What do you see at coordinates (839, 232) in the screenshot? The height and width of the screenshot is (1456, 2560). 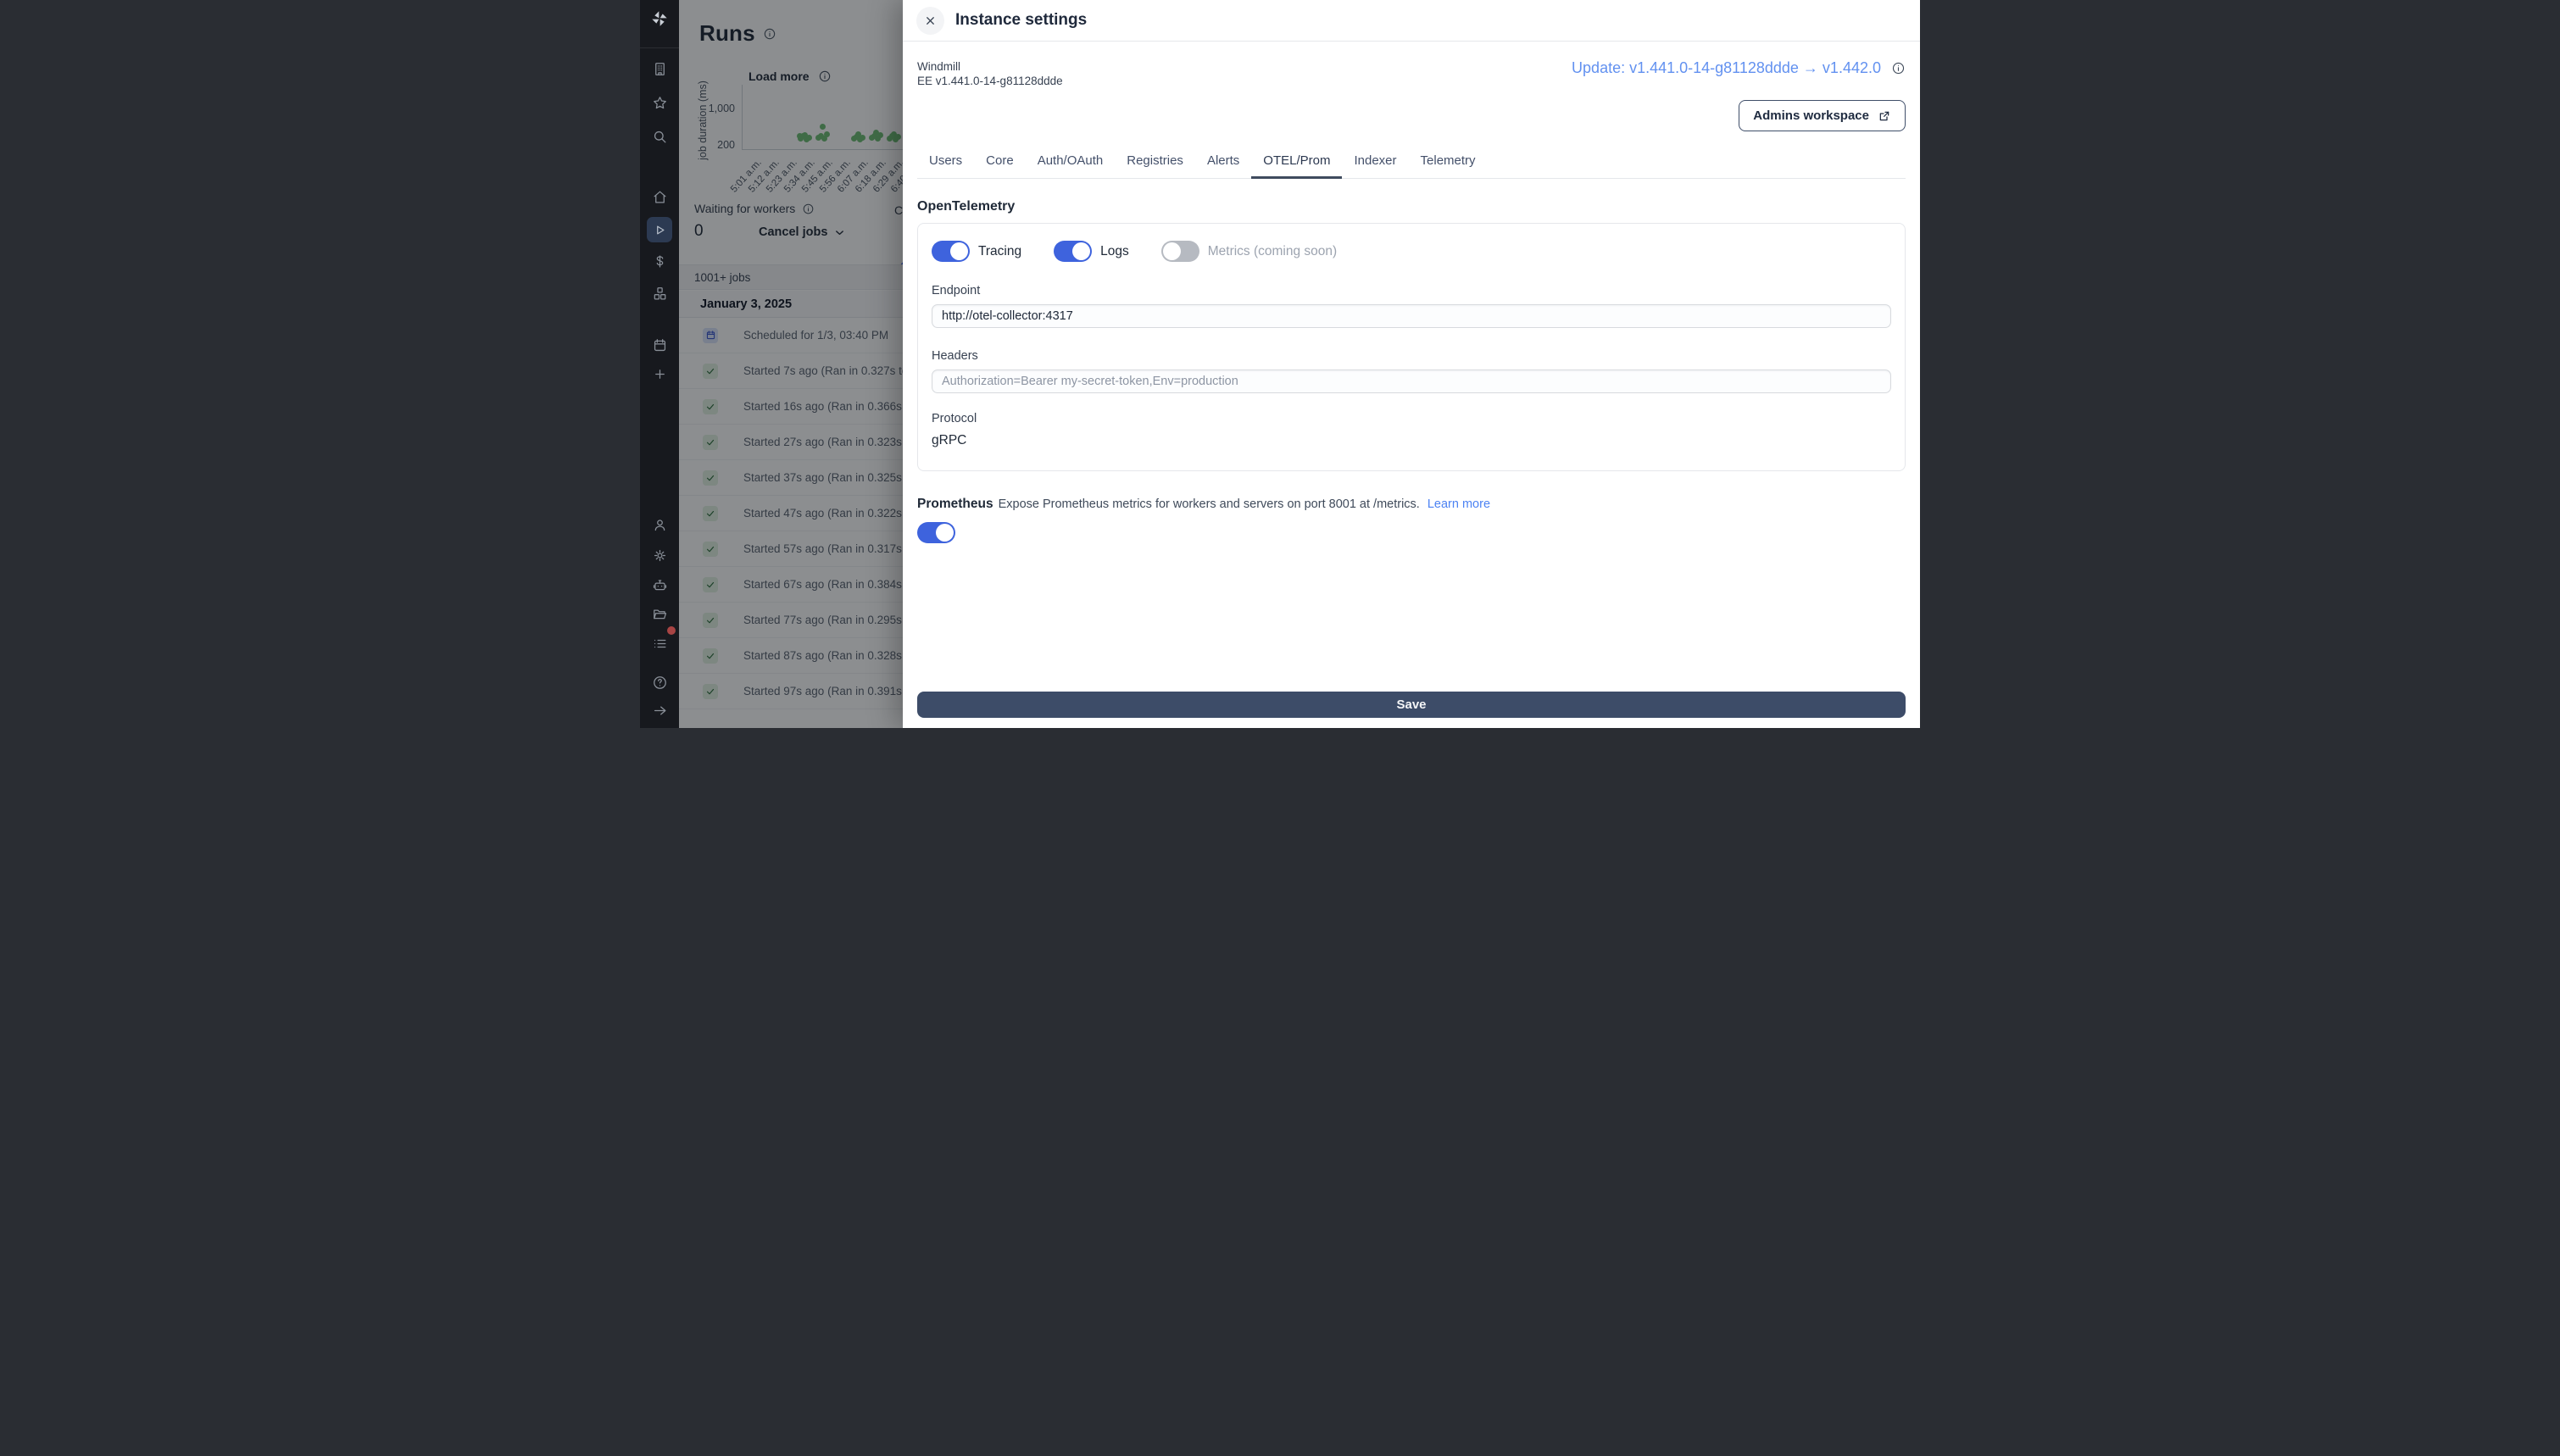 I see `chevron-down-icon` at bounding box center [839, 232].